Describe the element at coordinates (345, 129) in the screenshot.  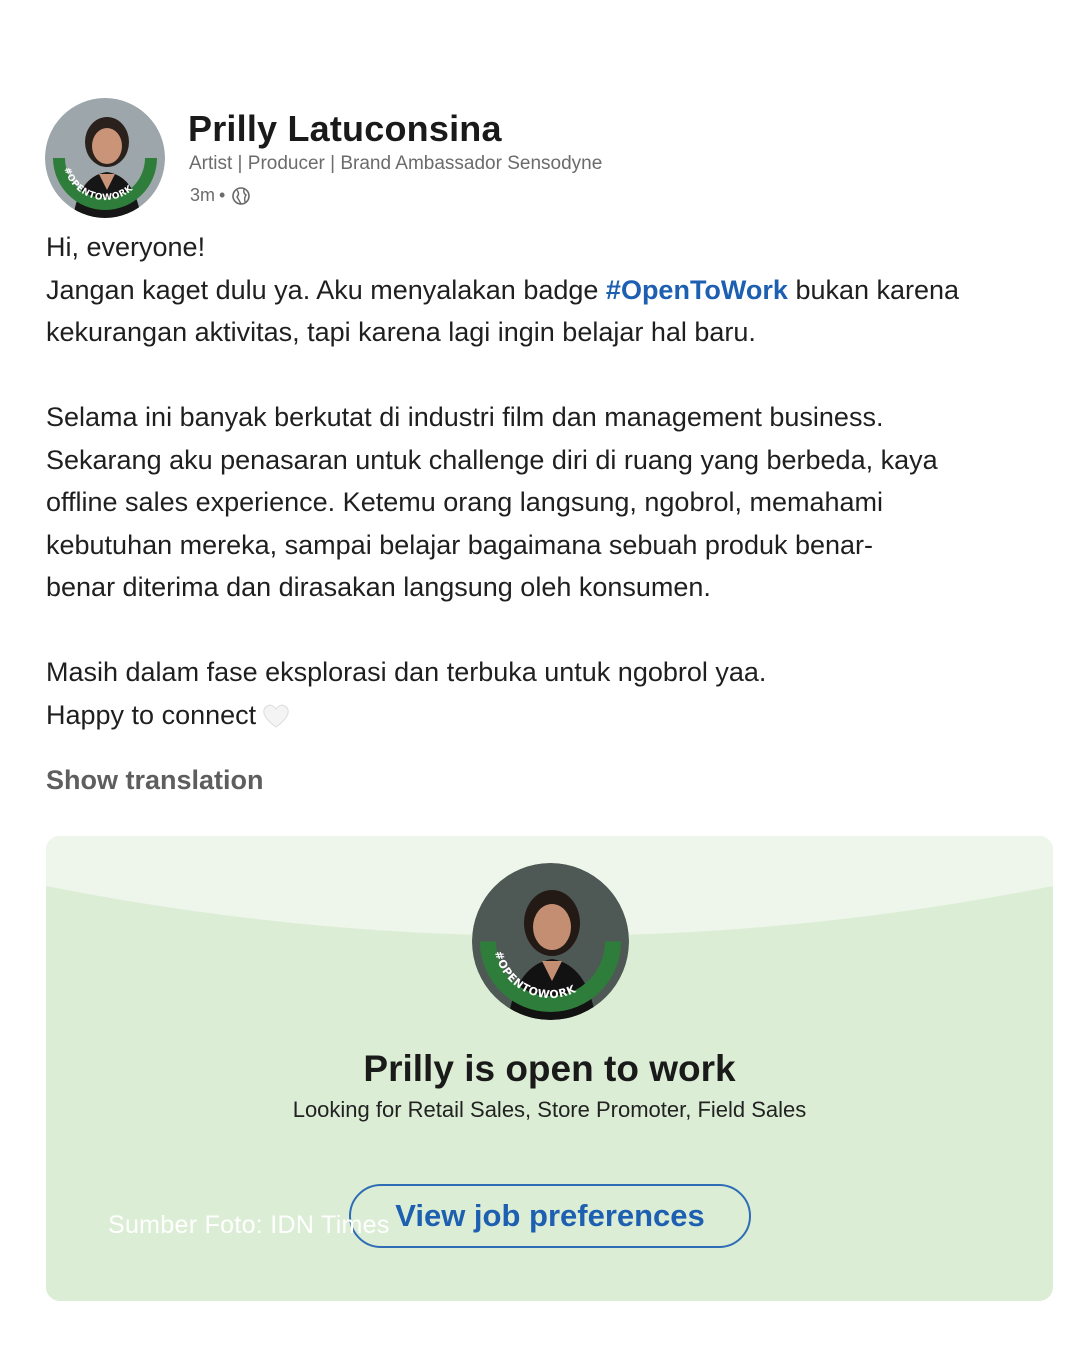
I see `author-name: Prilly Latuconsina` at that location.